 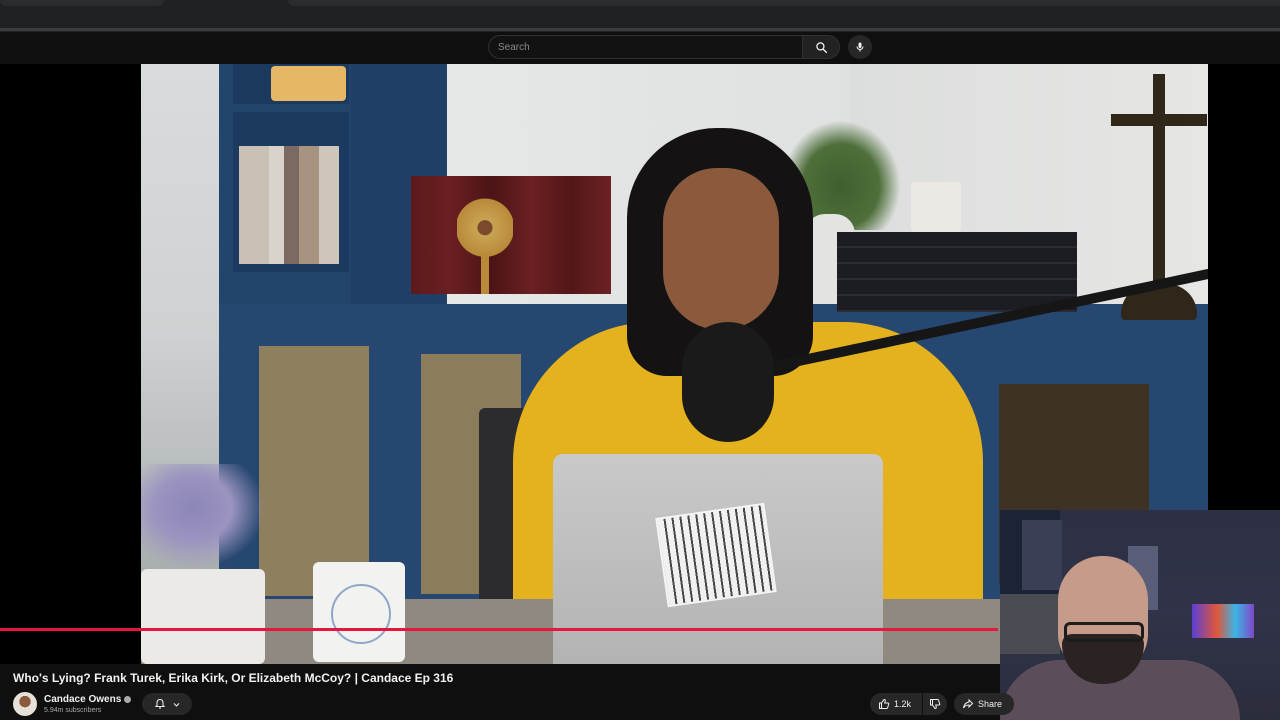 I want to click on microphone, so click(x=728, y=382).